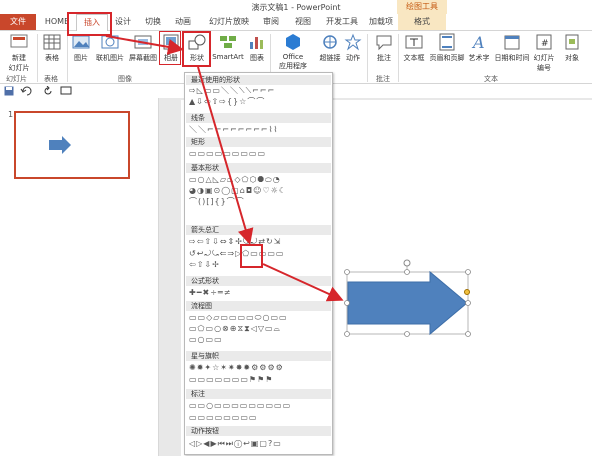 This screenshot has width=592, height=456. Describe the element at coordinates (258, 356) in the screenshot. I see `section-stars-banners: 星与旗帜` at that location.